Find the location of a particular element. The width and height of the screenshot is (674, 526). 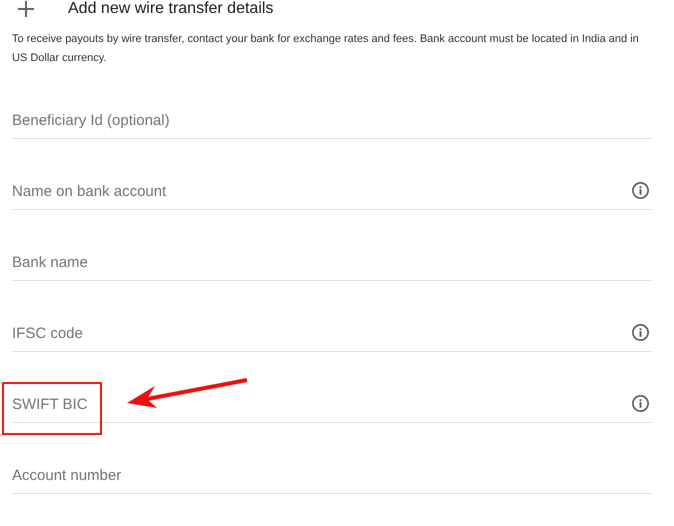

input-field: Bank name is located at coordinates (332, 262).